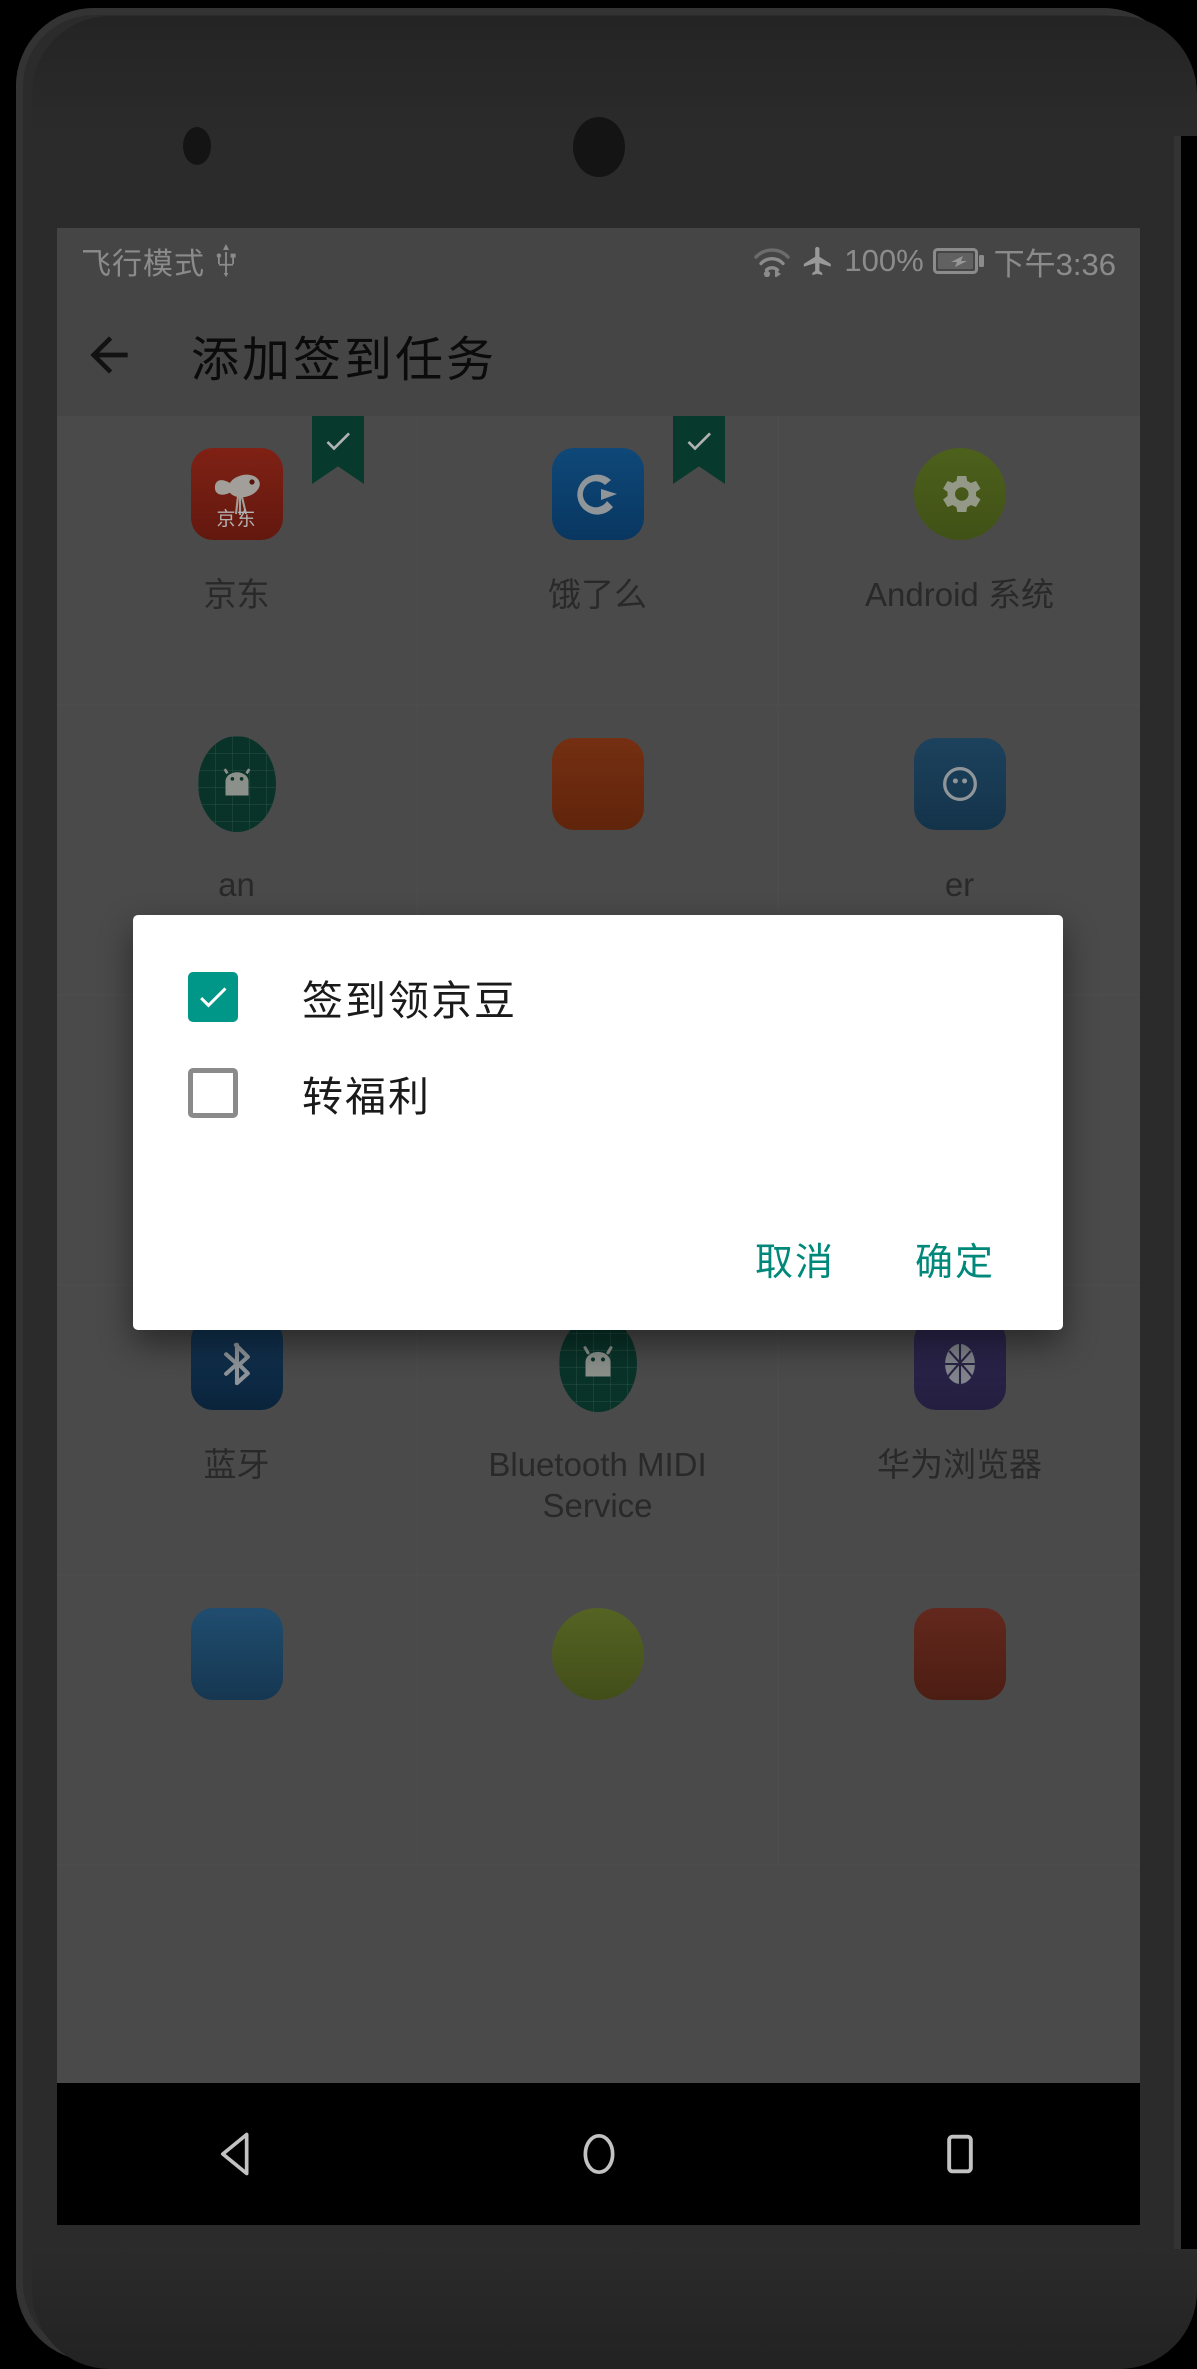  Describe the element at coordinates (598, 1093) in the screenshot. I see `dialog-checkbox-row-1: 转福利` at that location.